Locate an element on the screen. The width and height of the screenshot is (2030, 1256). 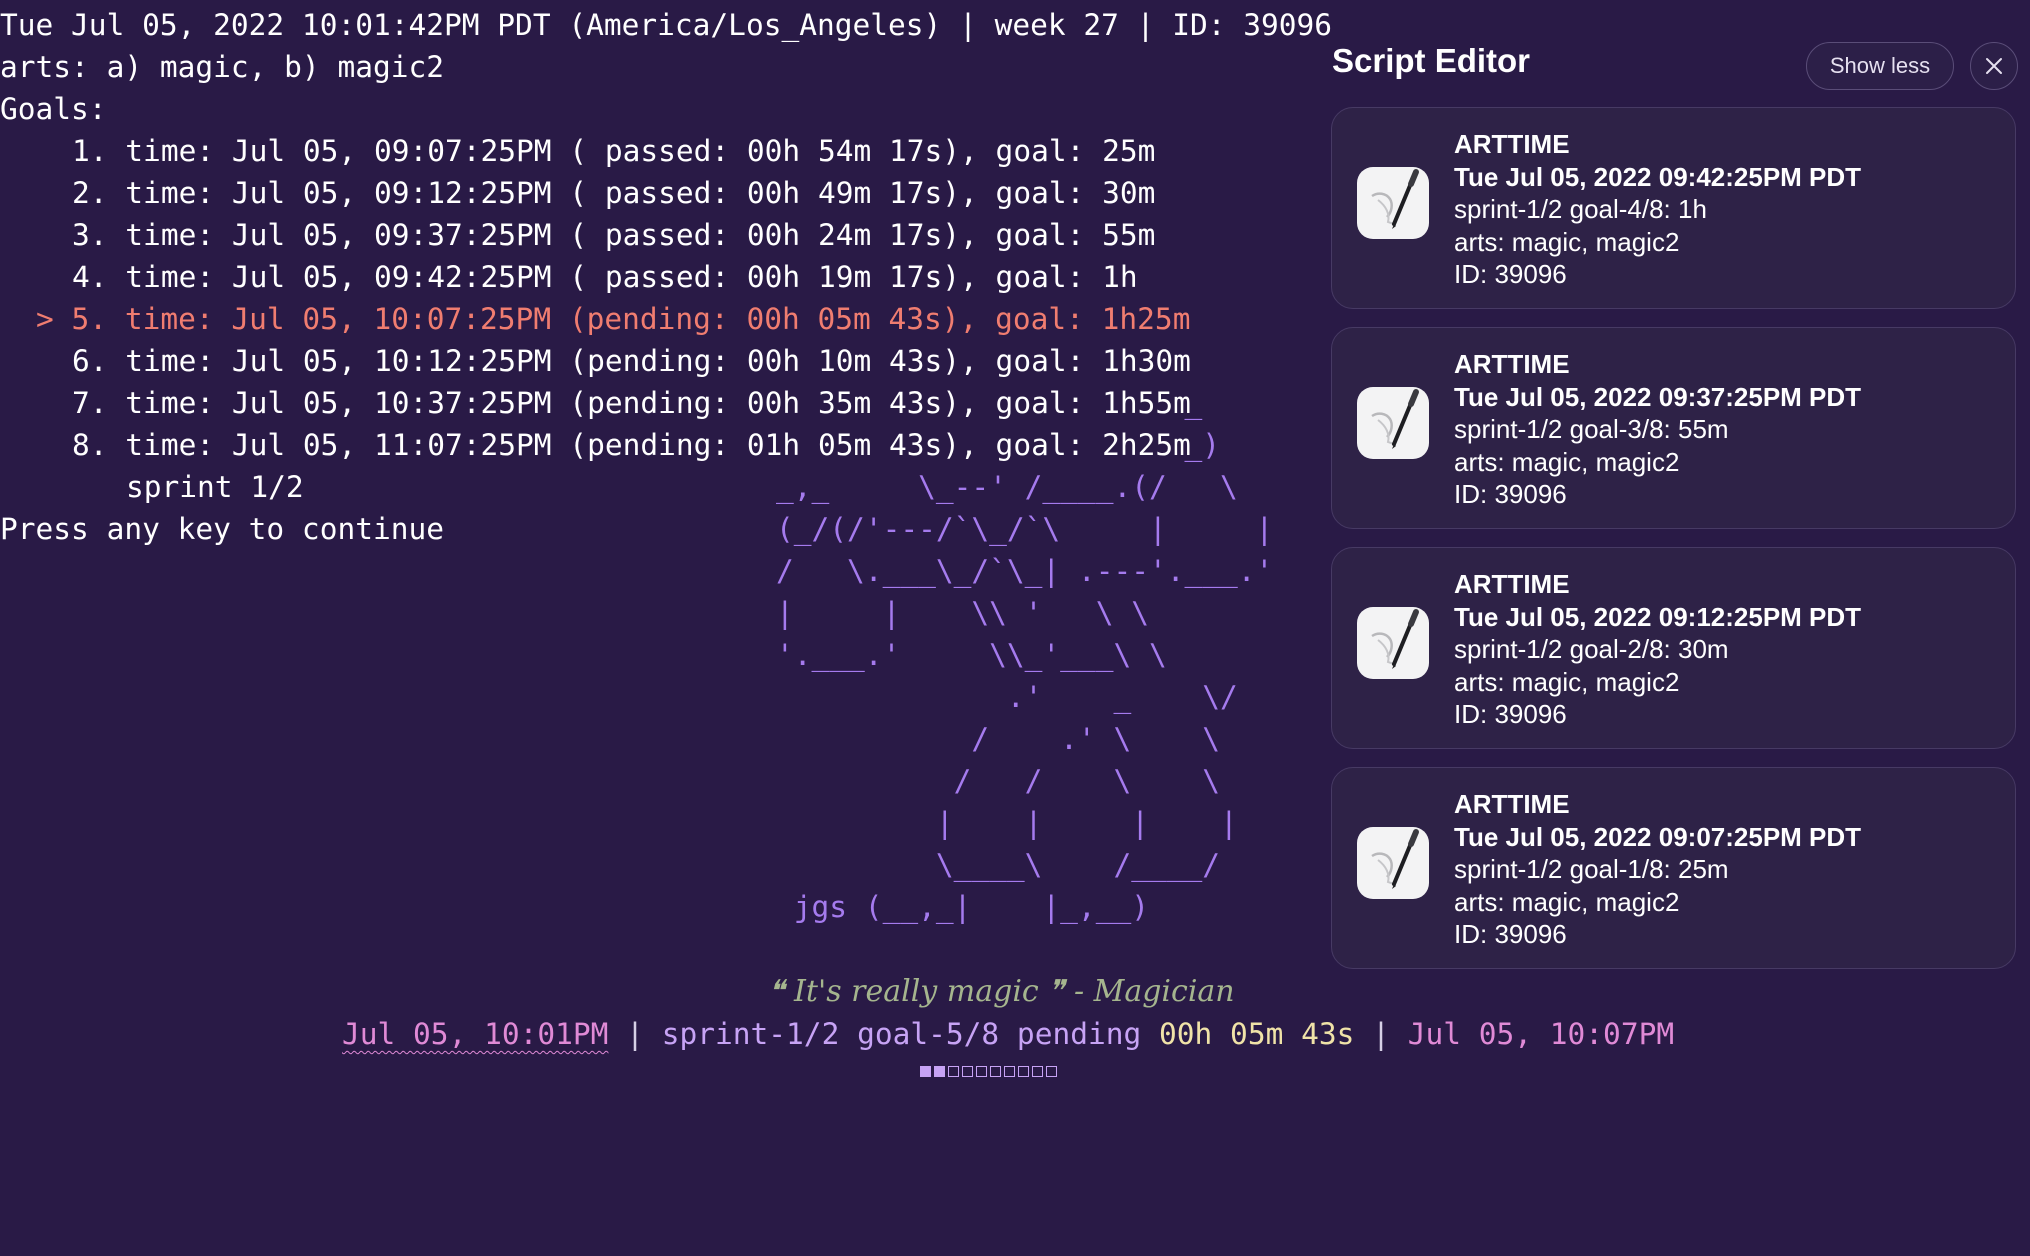
sprint-line: sprint 1/2 is located at coordinates (215, 487).